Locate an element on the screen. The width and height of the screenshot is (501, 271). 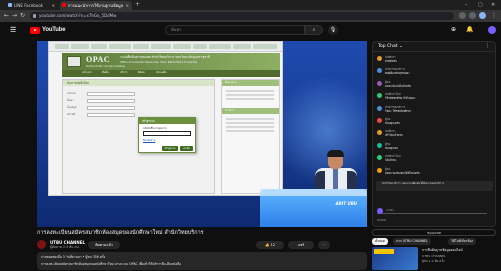
more-actions-button: ⋯ is located at coordinates (324, 245).